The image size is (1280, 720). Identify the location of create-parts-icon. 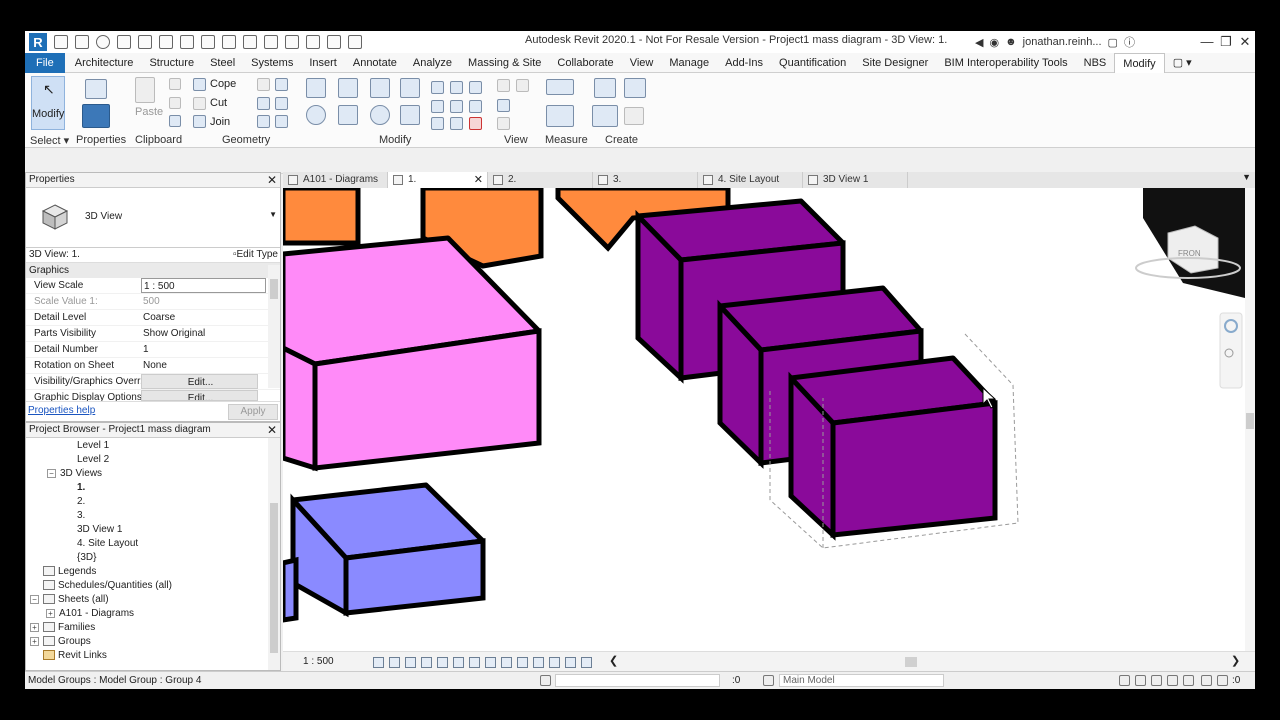
(635, 88).